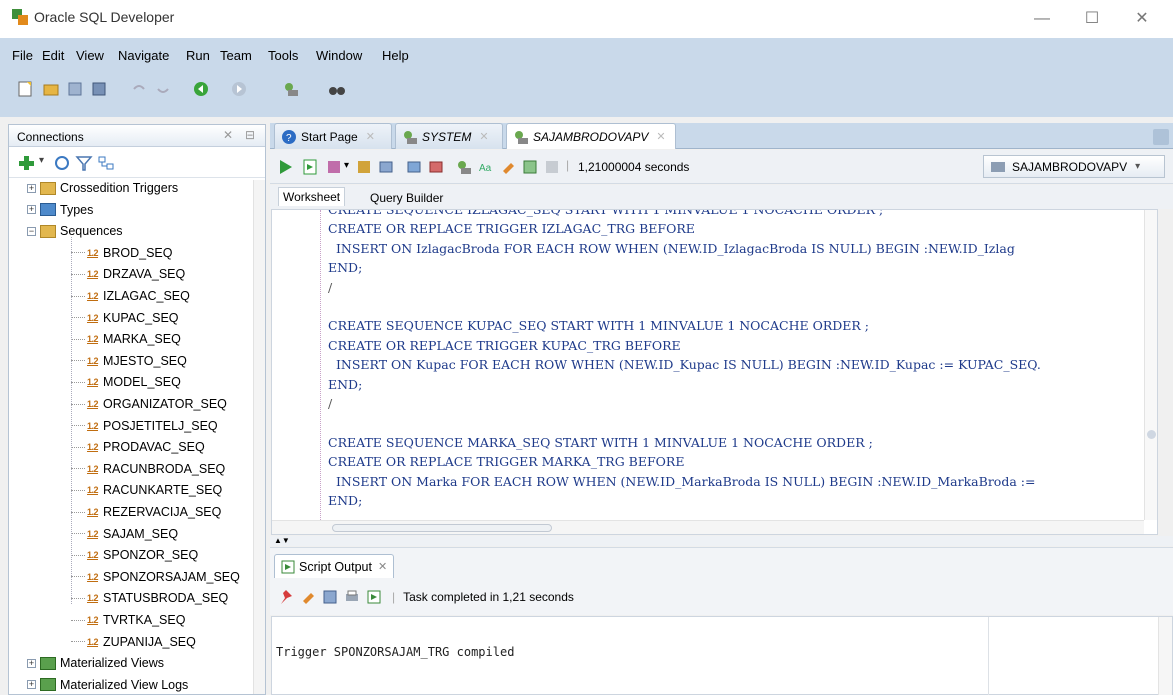 Image resolution: width=1173 pixels, height=695 pixels. Describe the element at coordinates (552, 167) in the screenshot. I see `sql-plan-icon` at that location.